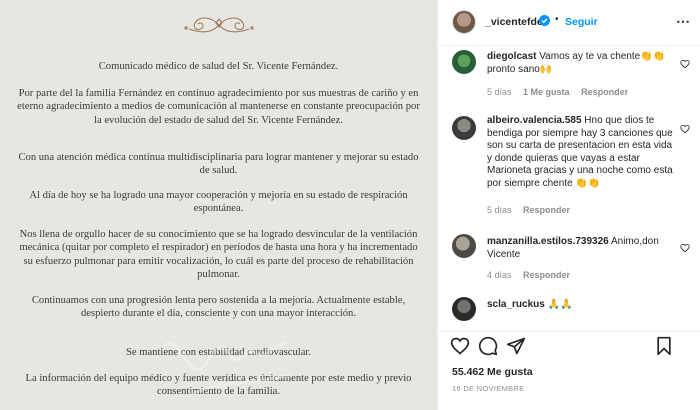  I want to click on comment-username: scla_ruckus, so click(516, 304).